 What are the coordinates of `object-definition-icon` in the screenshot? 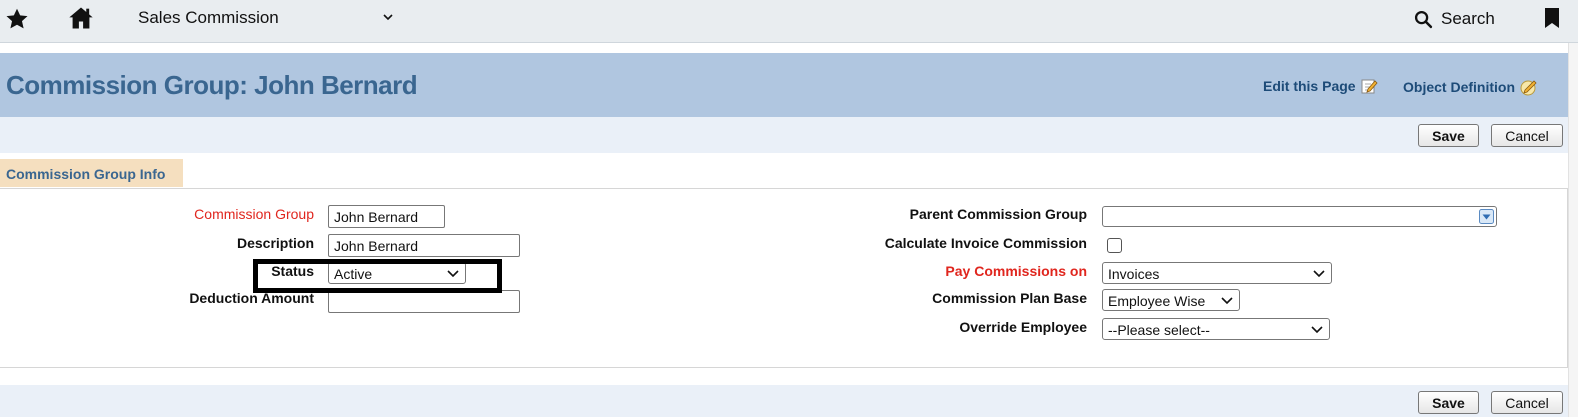 It's located at (1528, 88).